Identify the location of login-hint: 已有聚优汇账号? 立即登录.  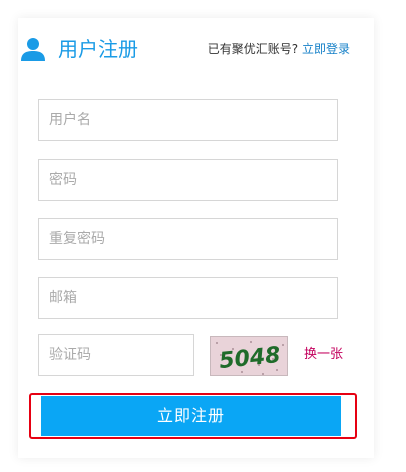
(279, 49).